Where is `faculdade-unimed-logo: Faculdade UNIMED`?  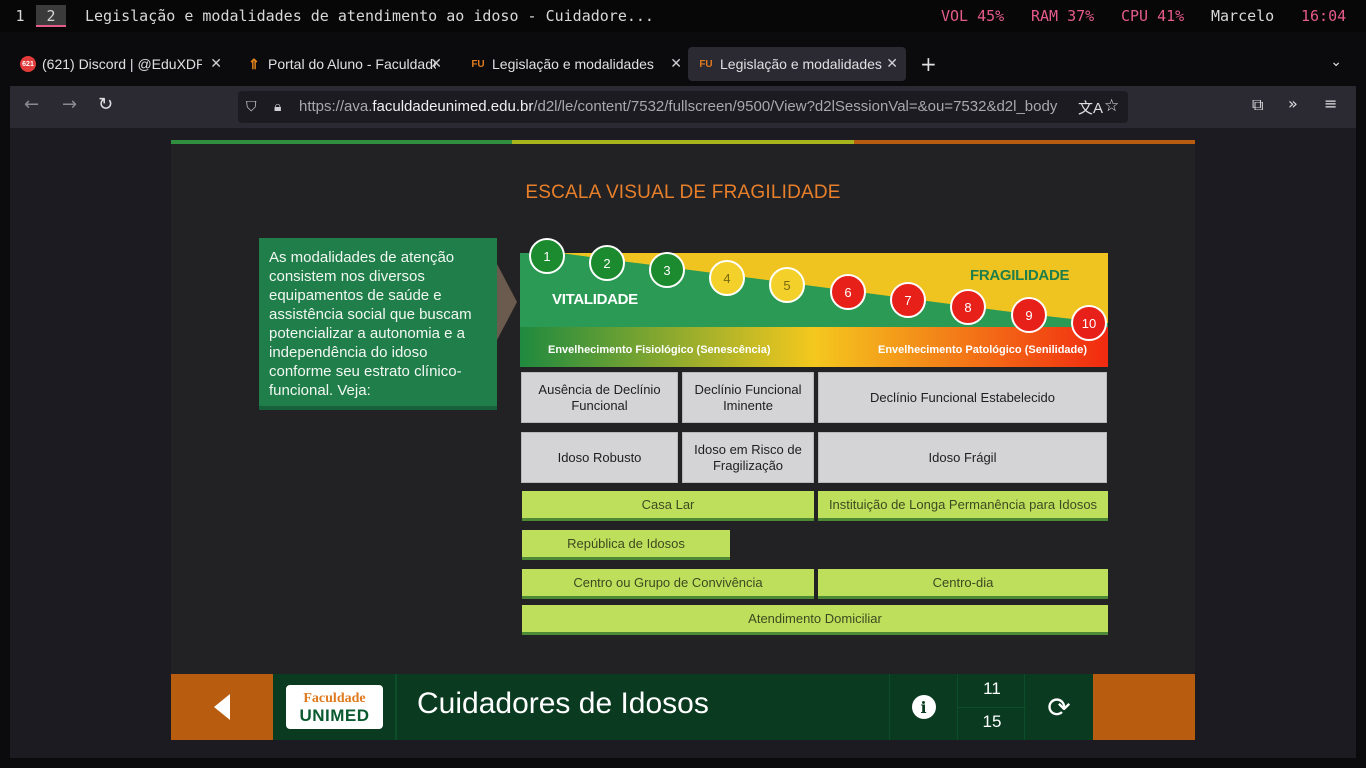
faculdade-unimed-logo: Faculdade UNIMED is located at coordinates (334, 707).